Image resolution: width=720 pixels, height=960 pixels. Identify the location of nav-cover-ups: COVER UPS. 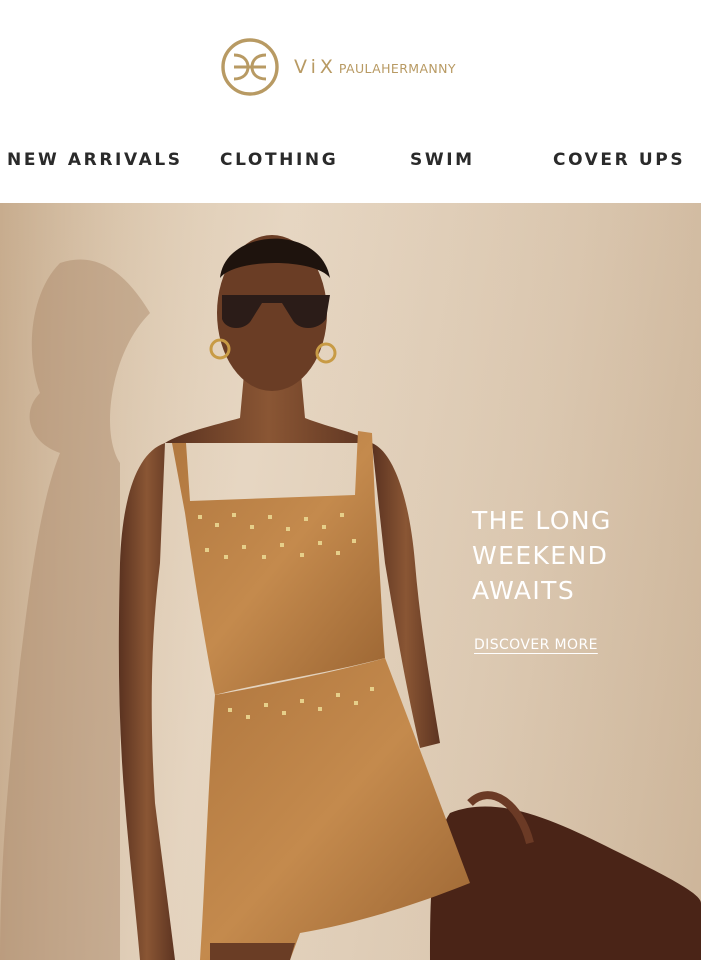
(619, 160).